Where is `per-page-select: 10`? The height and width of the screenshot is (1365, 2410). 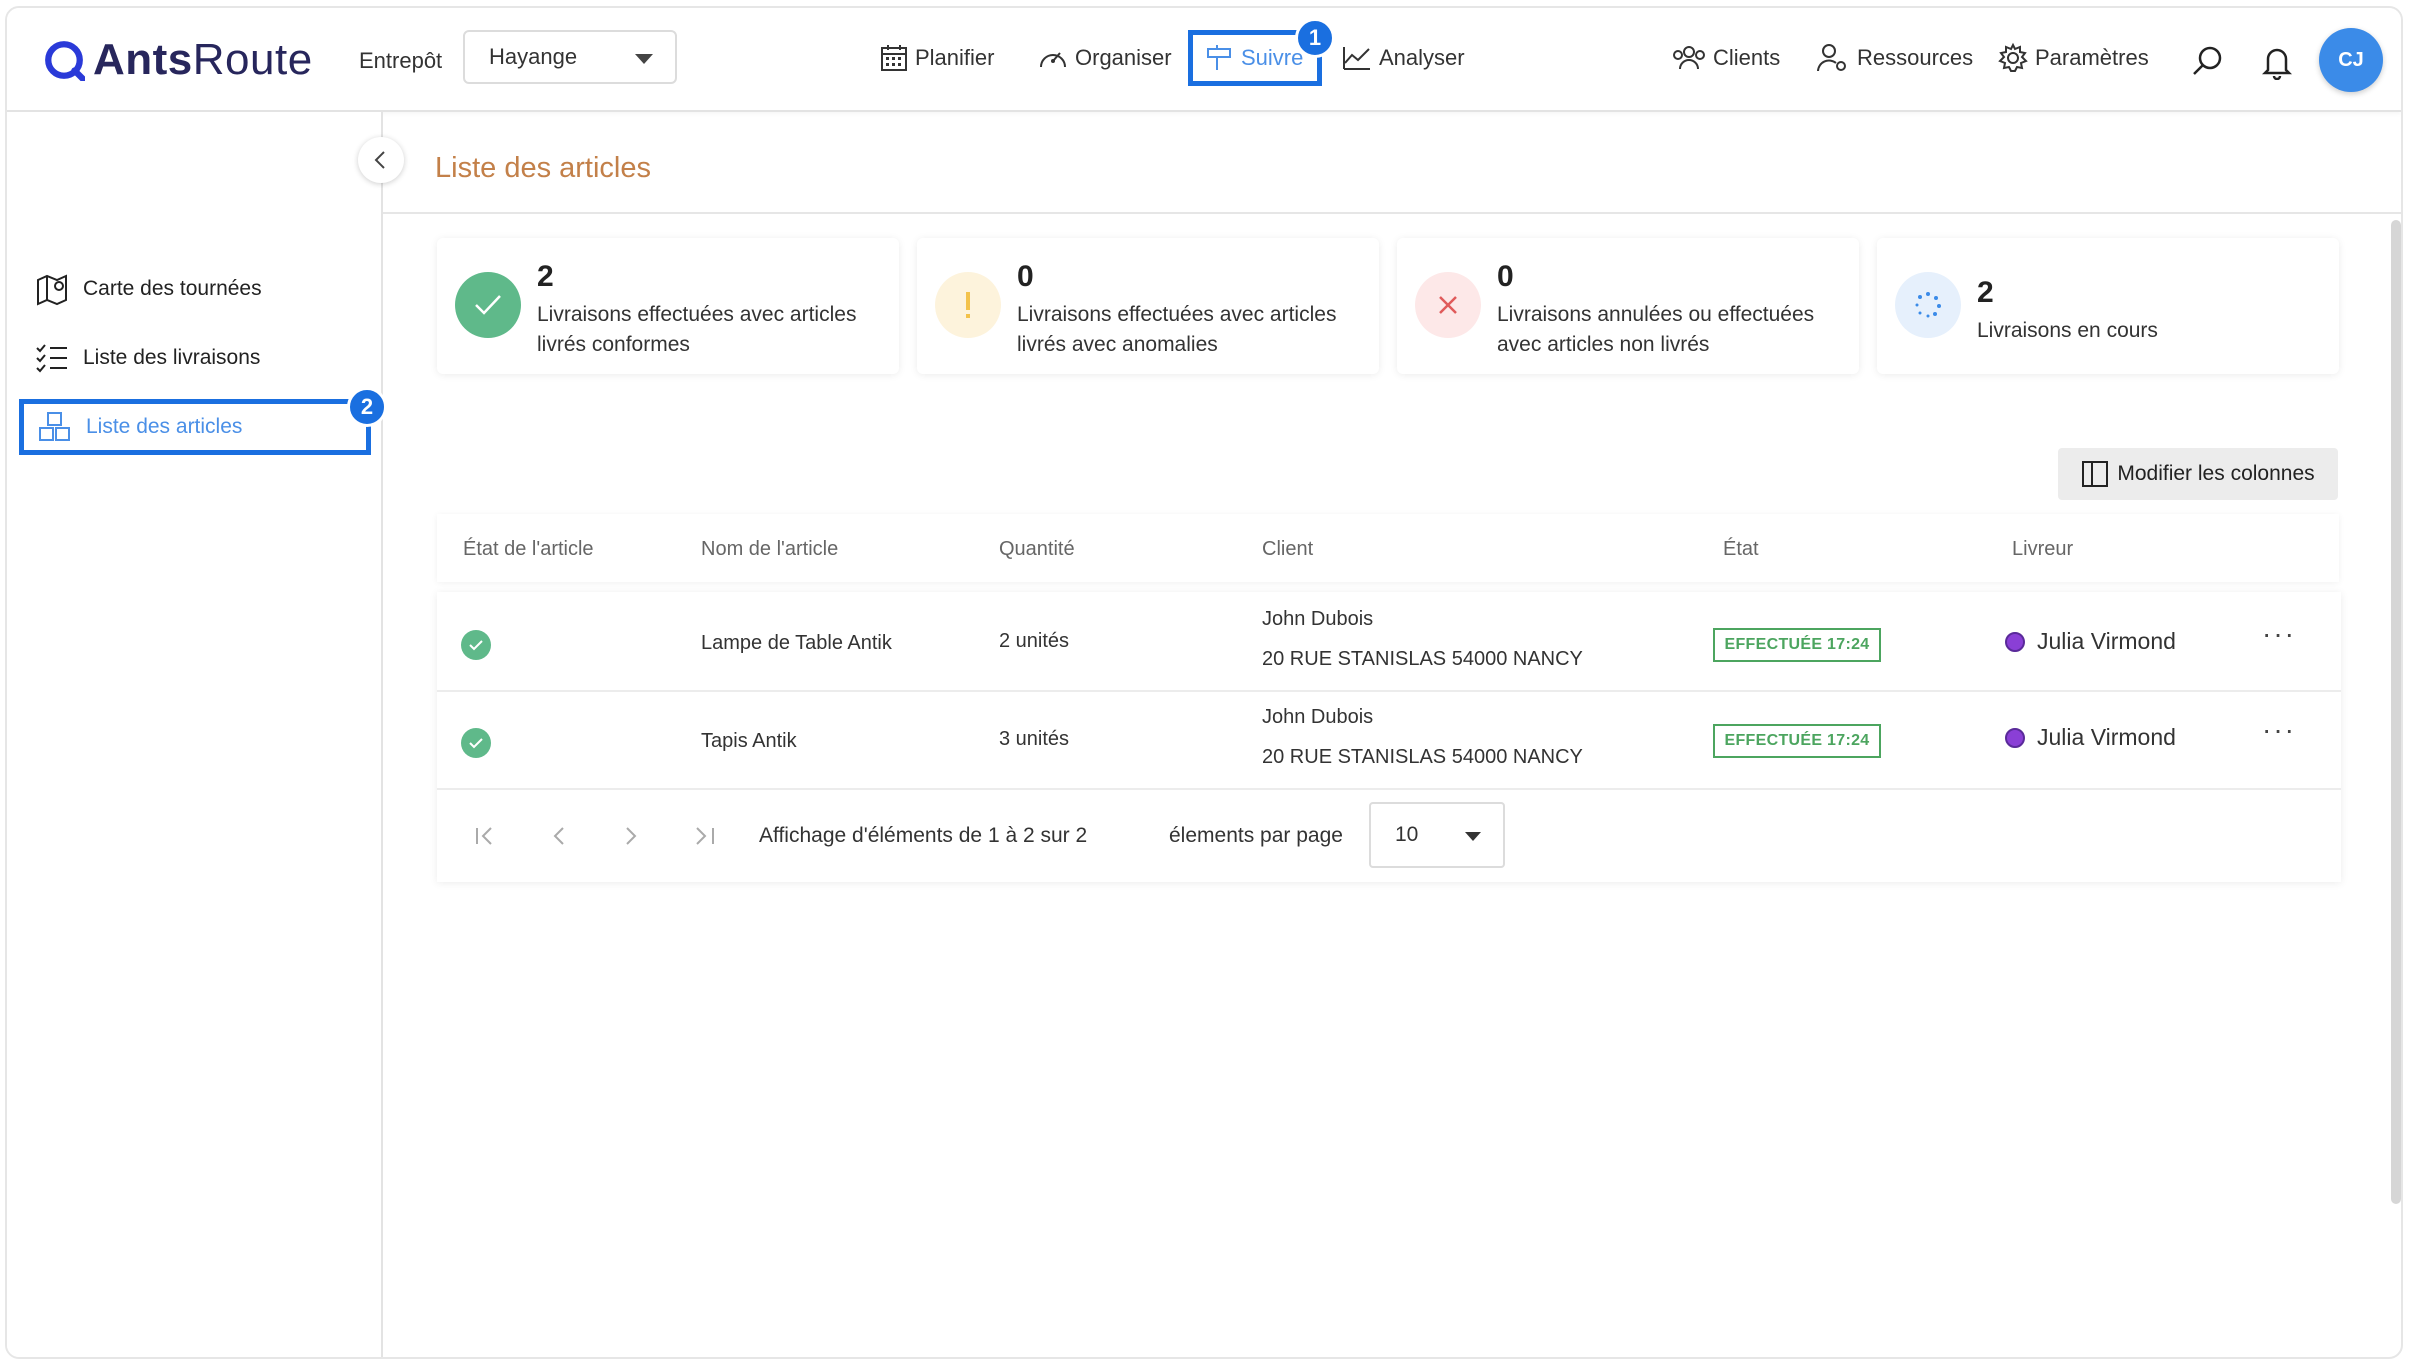
per-page-select: 10 is located at coordinates (1437, 835).